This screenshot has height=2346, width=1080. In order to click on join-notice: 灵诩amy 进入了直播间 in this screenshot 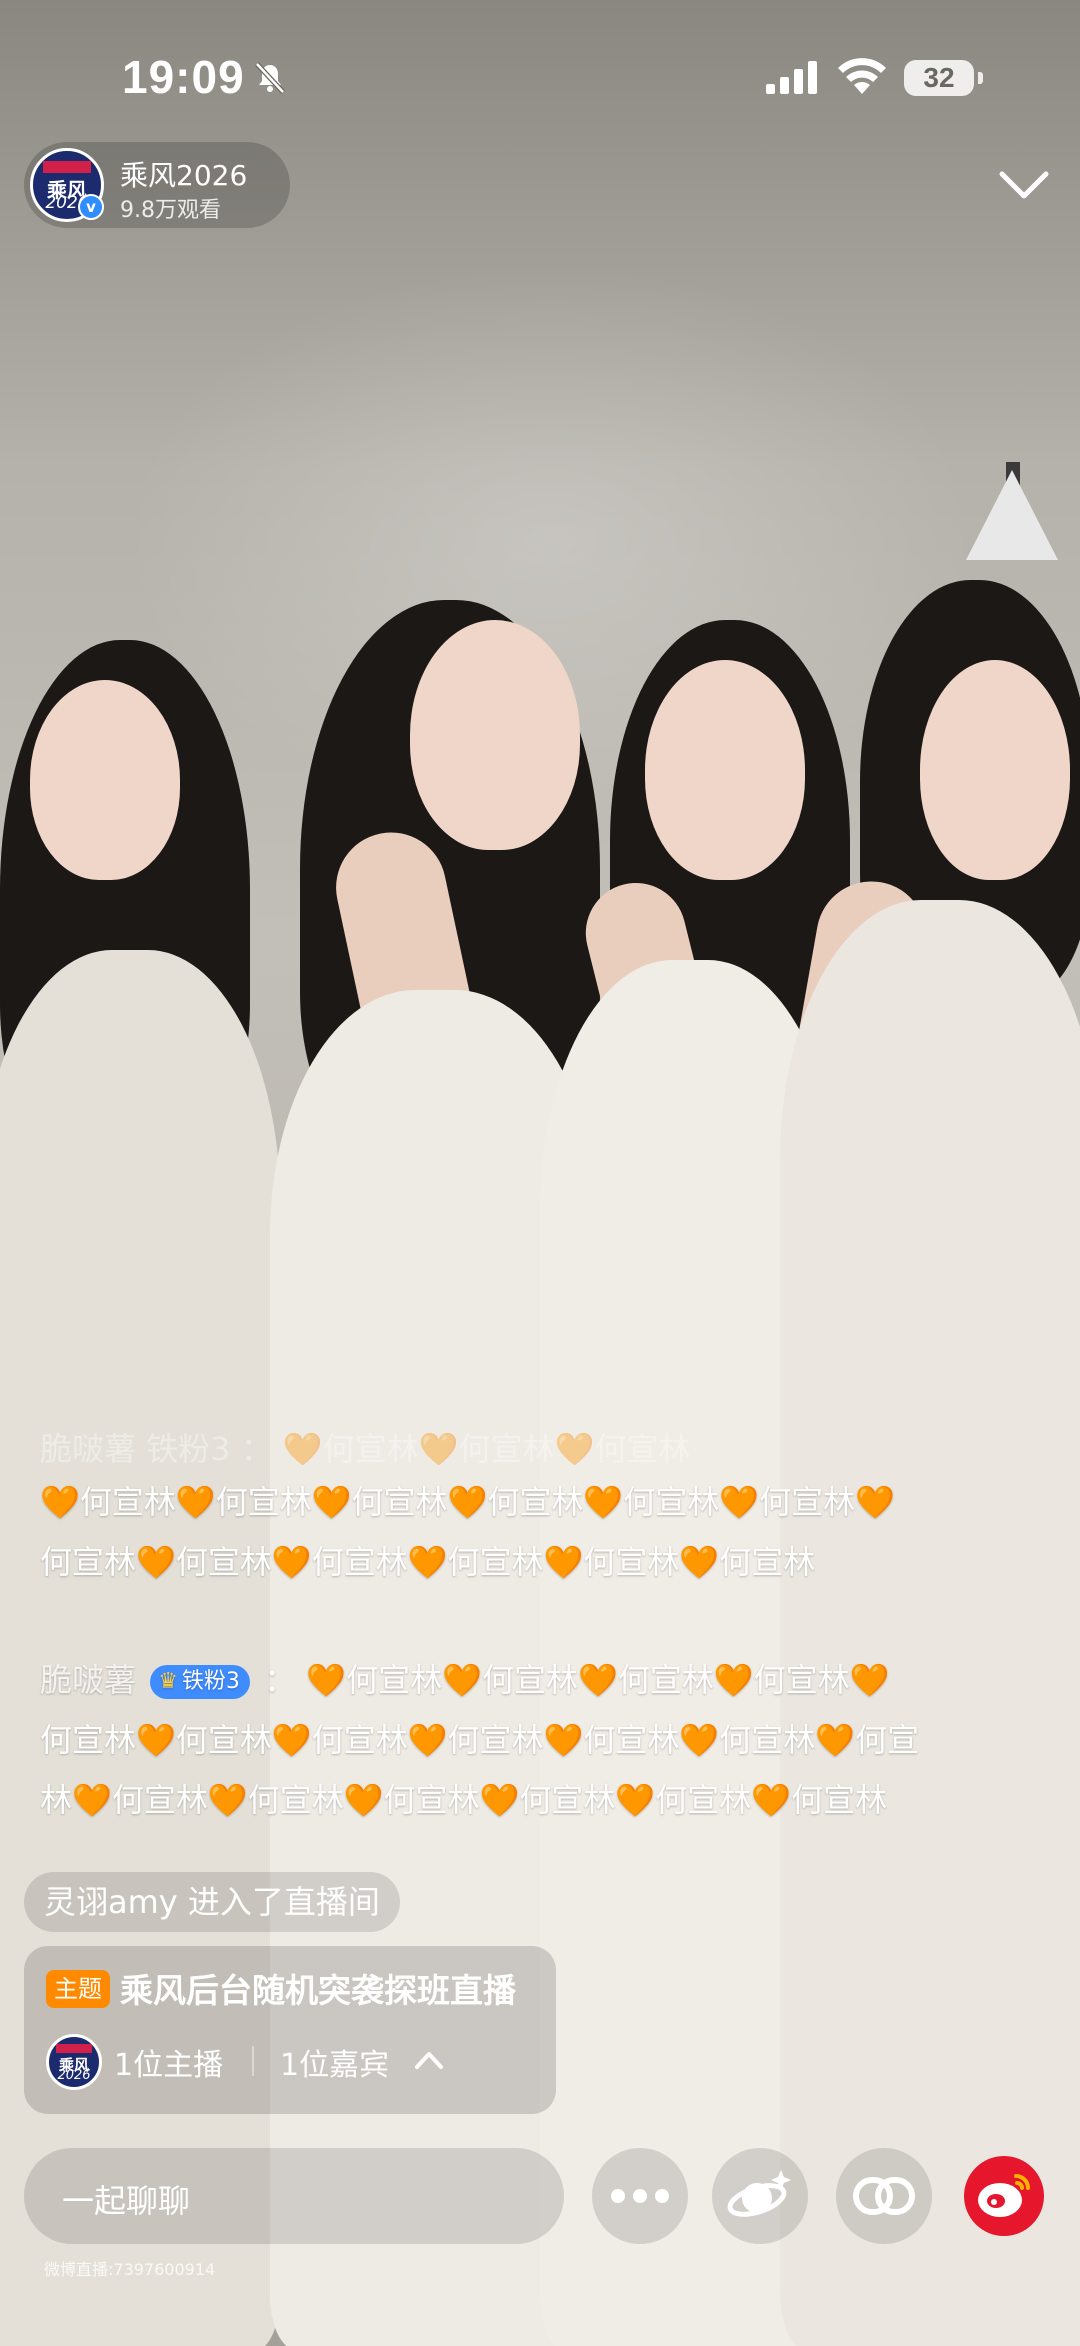, I will do `click(212, 1902)`.